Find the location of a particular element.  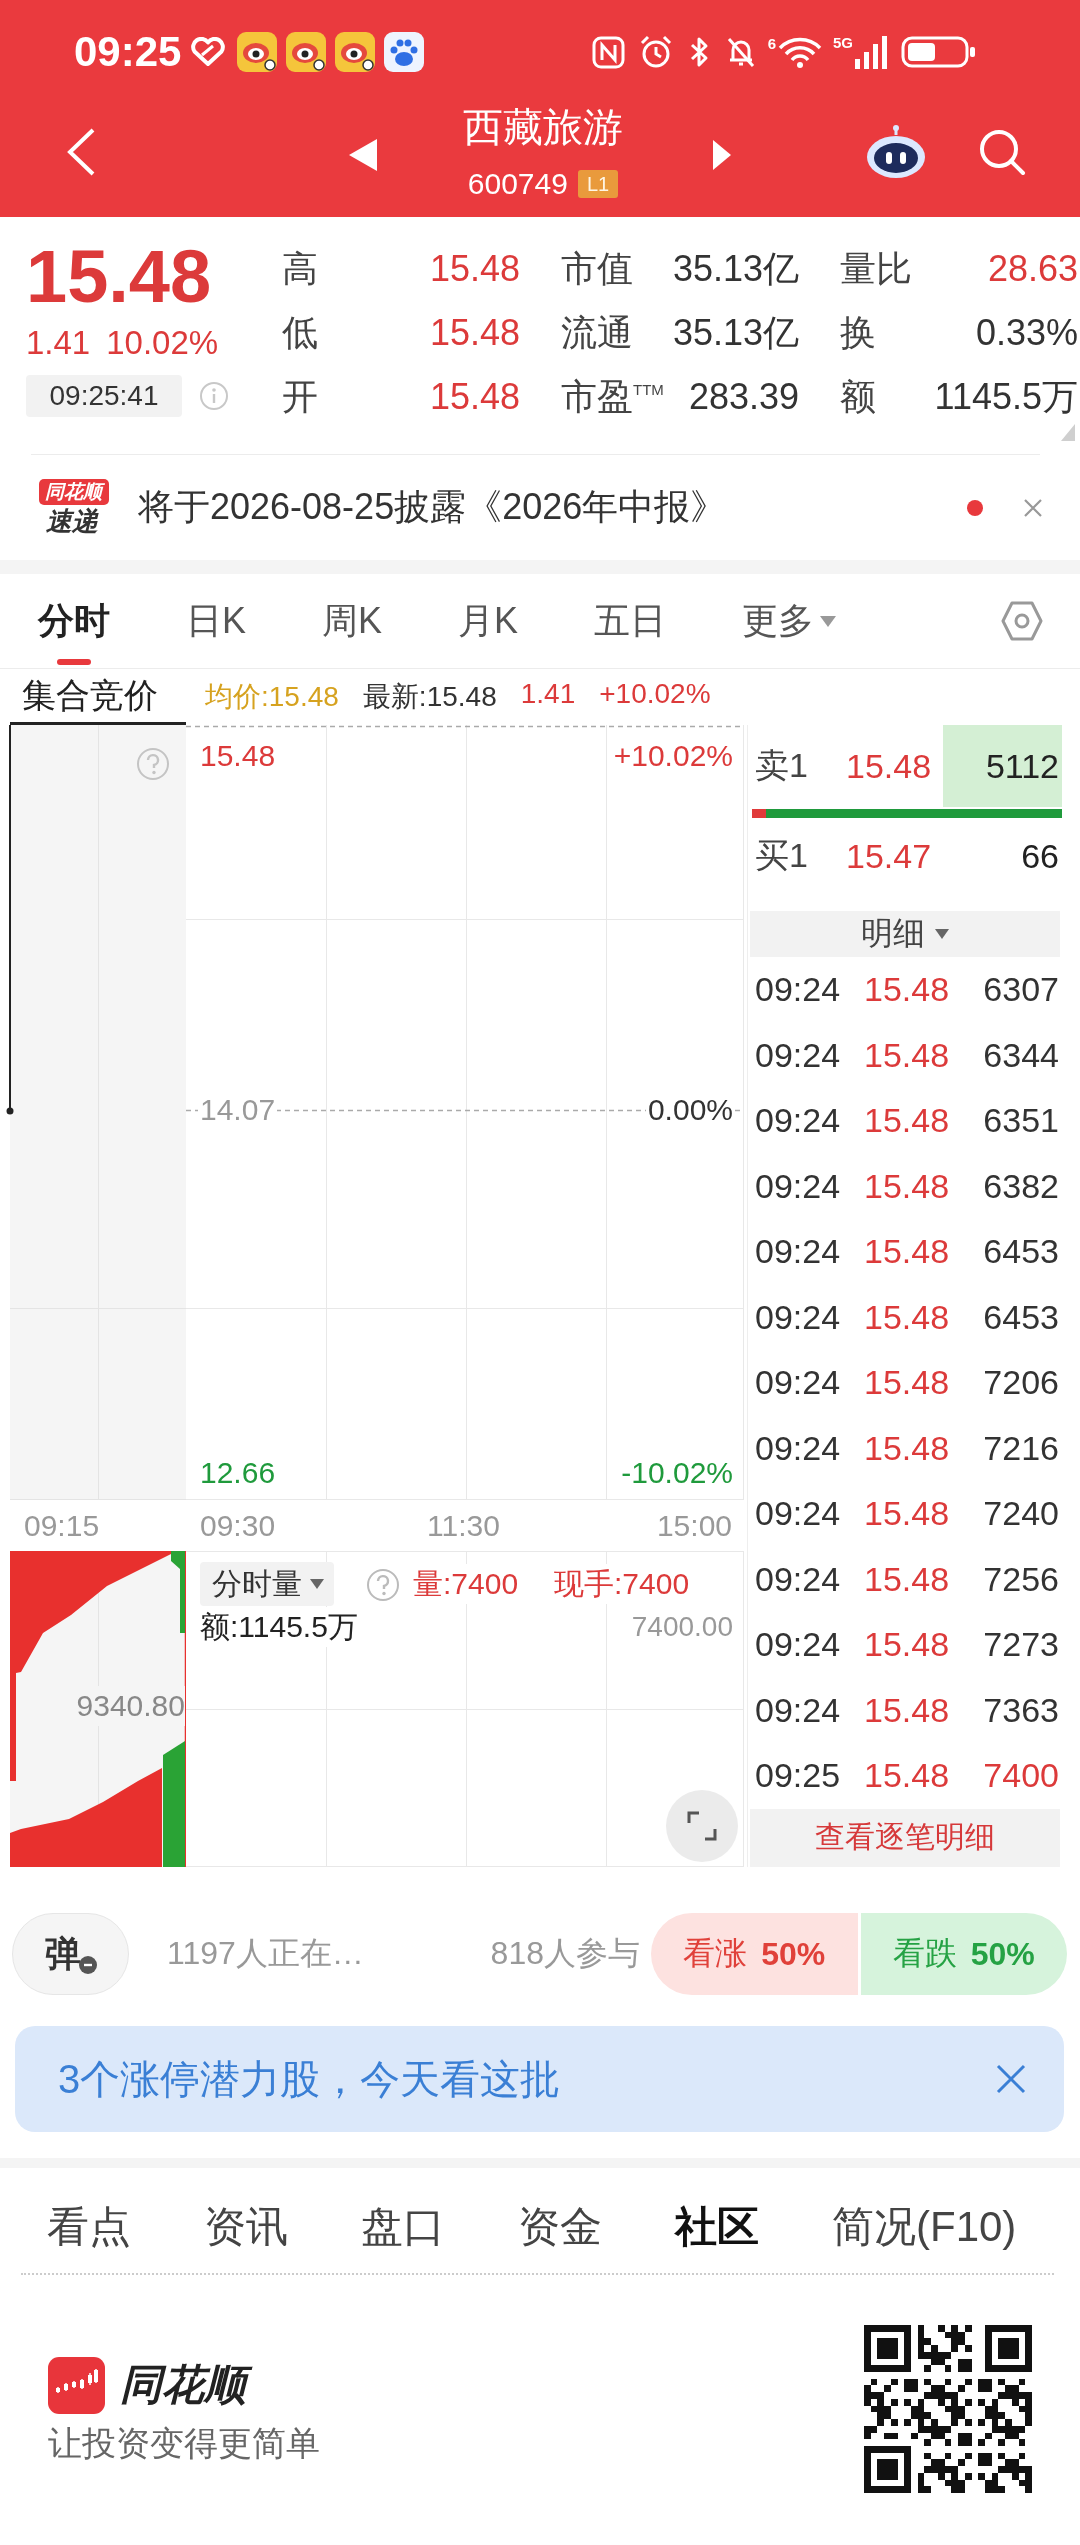

logo-badge: 同花顺 is located at coordinates (74, 491).